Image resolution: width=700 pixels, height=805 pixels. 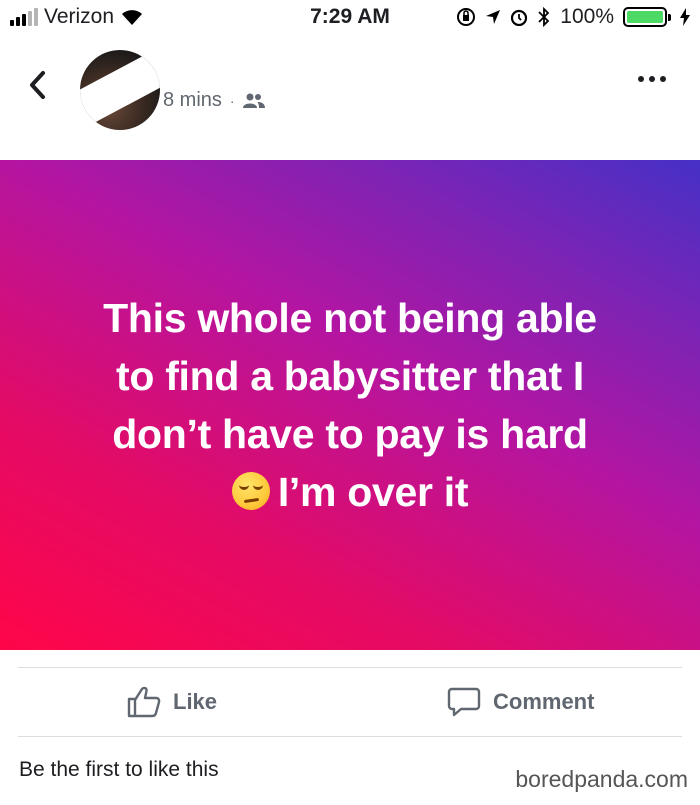 I want to click on battery-percent: 100%, so click(x=587, y=16).